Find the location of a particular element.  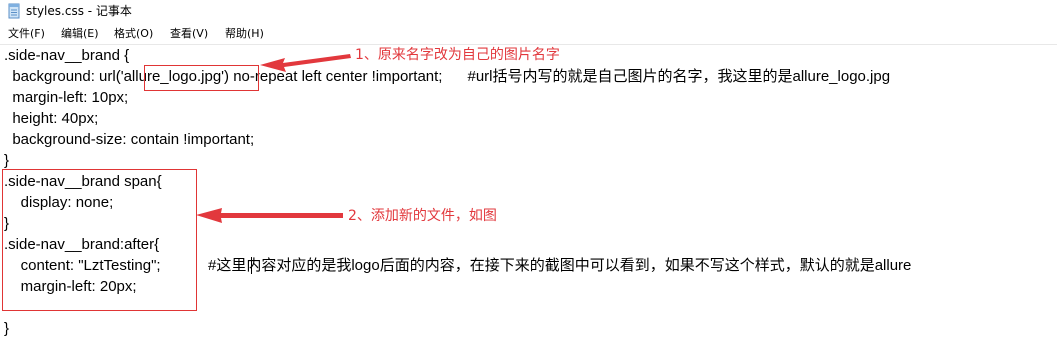

annotation-note-1: 1、原来名字改为自己的图片名字 is located at coordinates (457, 55).